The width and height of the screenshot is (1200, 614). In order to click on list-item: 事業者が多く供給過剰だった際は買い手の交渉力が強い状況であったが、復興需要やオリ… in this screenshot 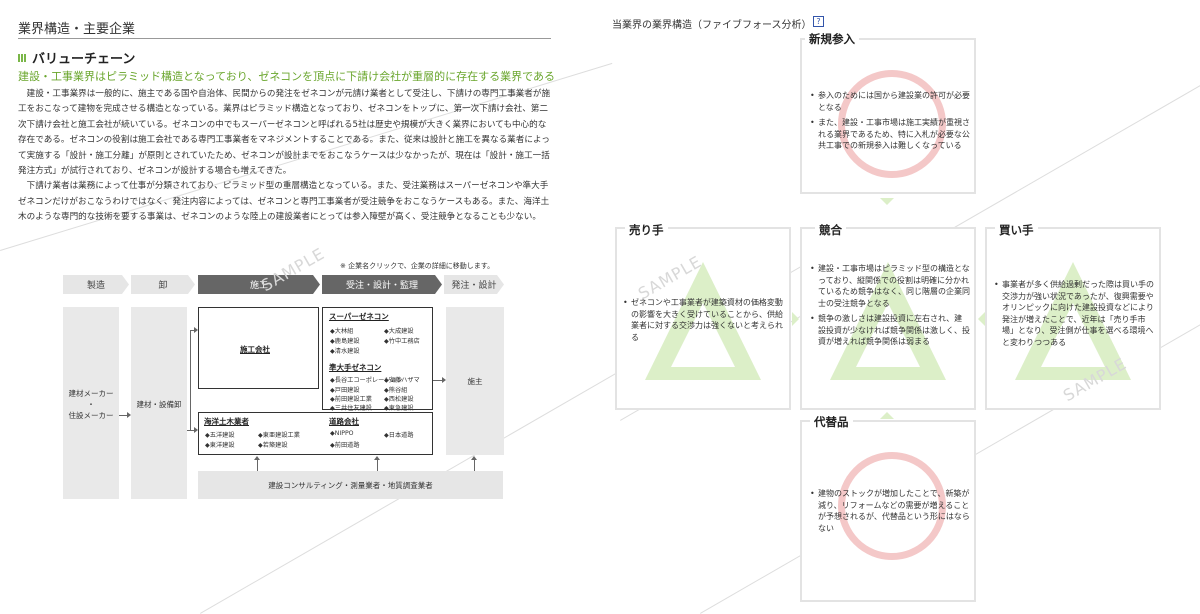, I will do `click(1074, 313)`.